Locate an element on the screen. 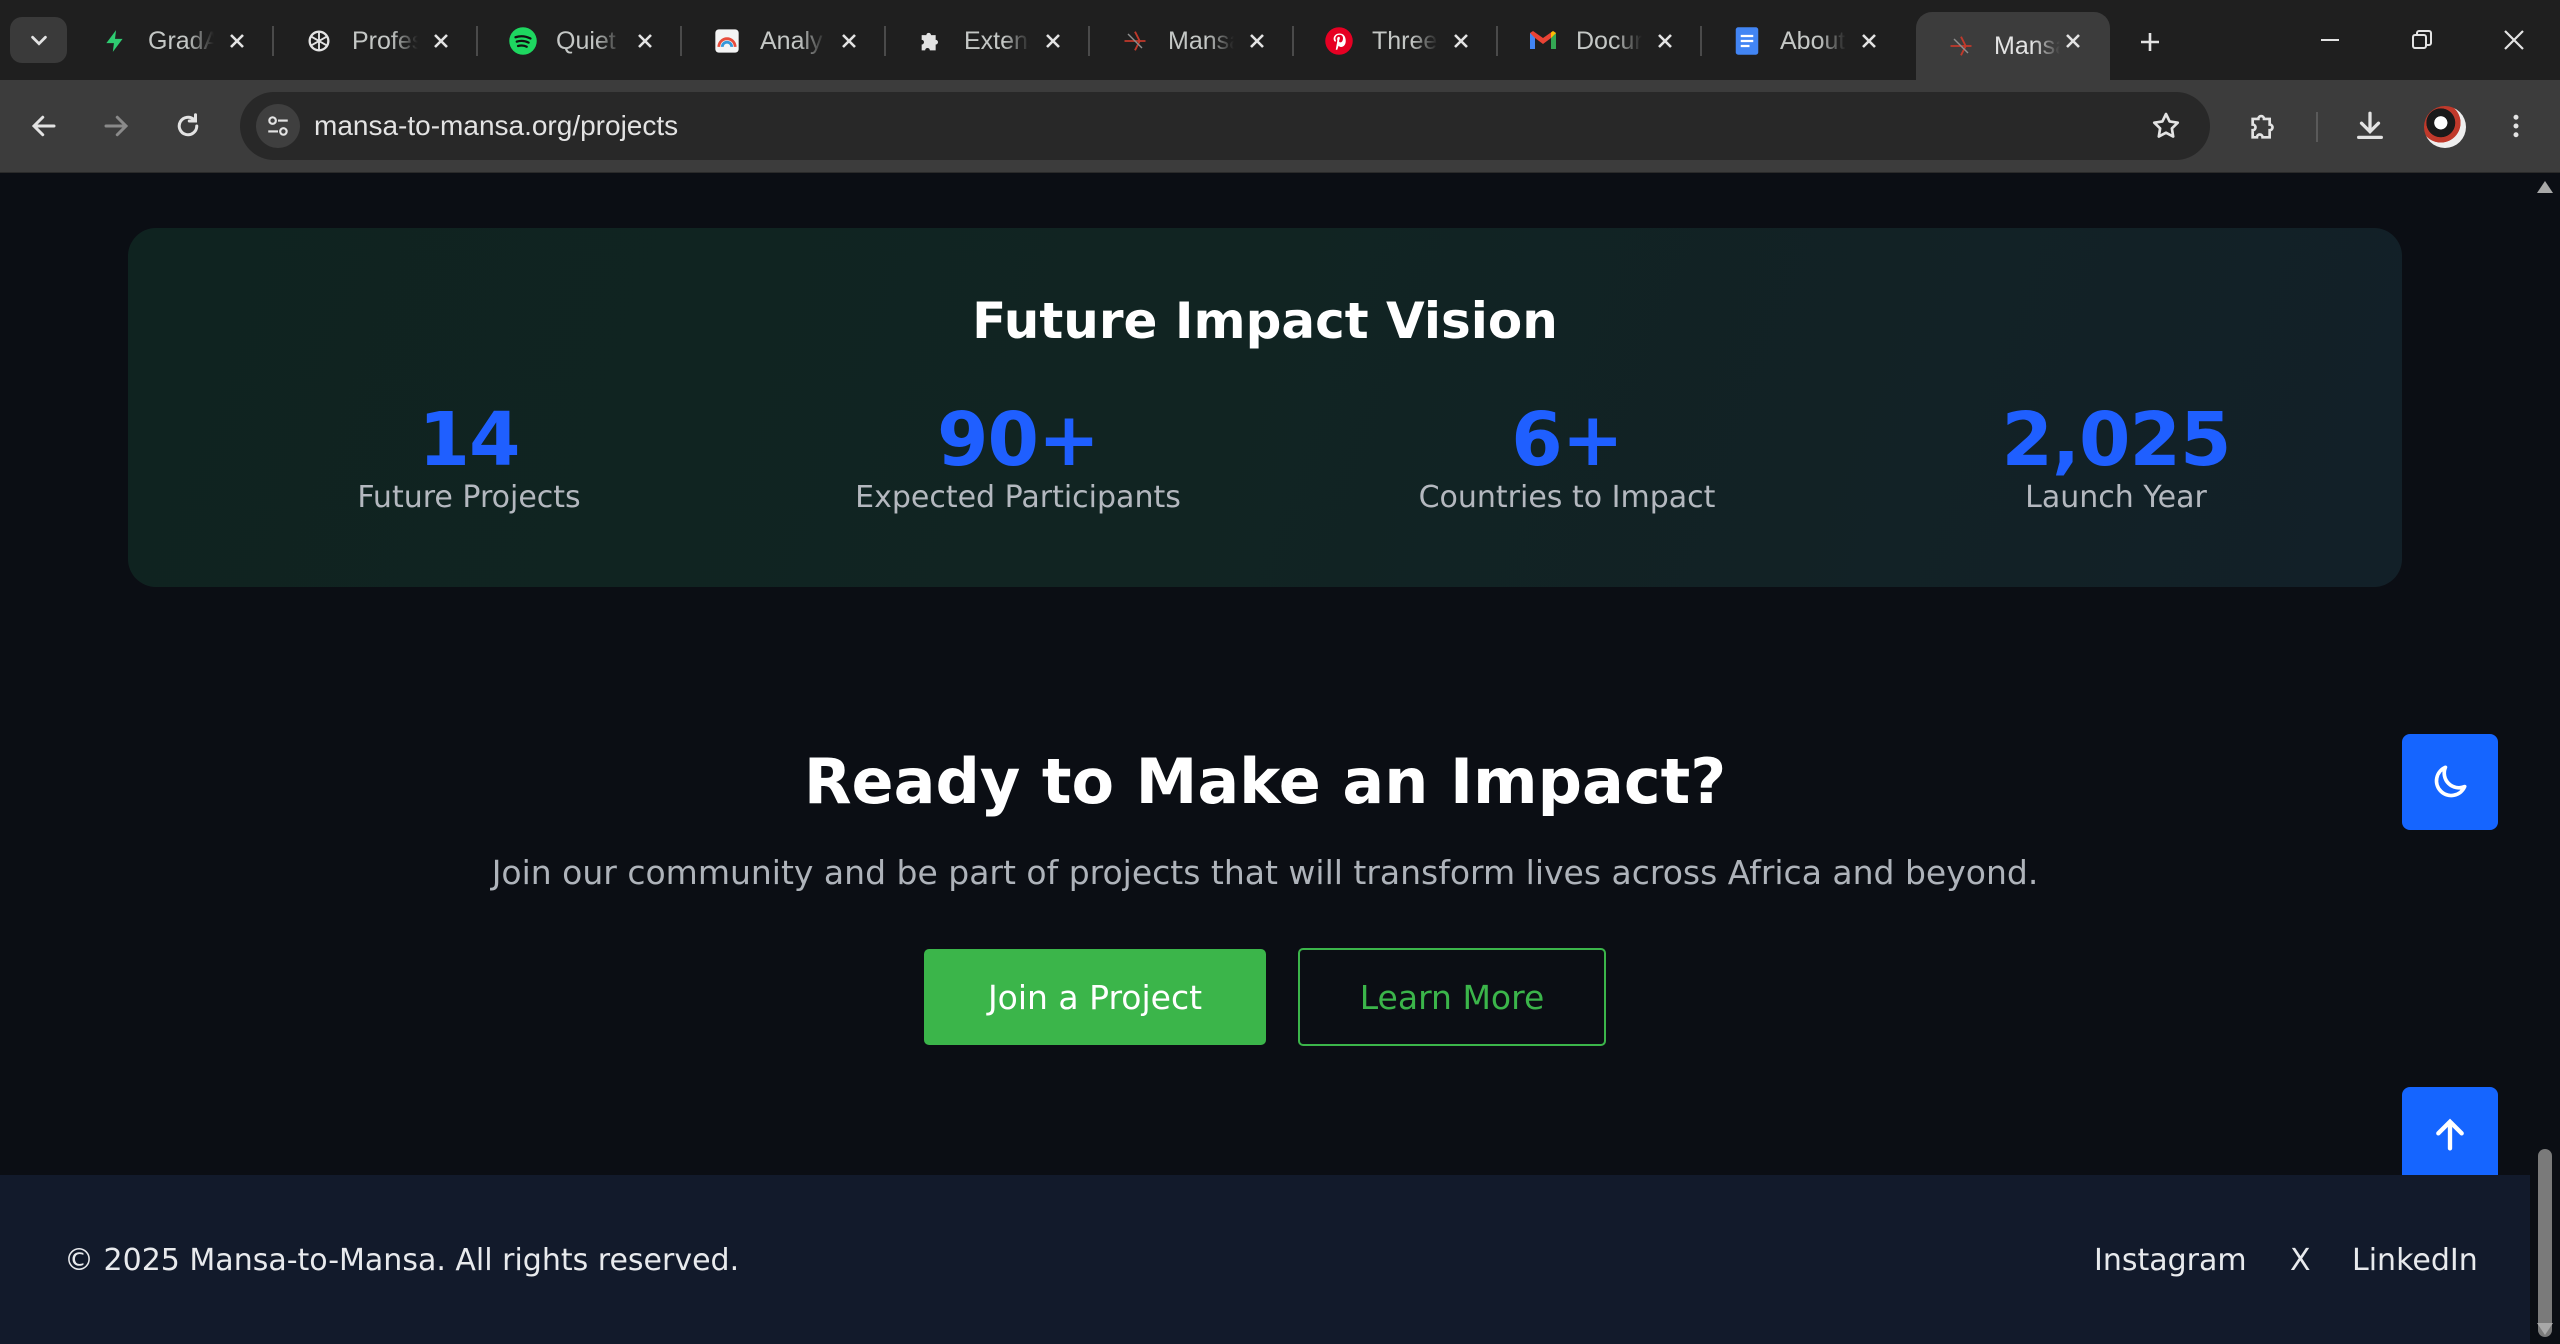  downloads-button is located at coordinates (2370, 126).